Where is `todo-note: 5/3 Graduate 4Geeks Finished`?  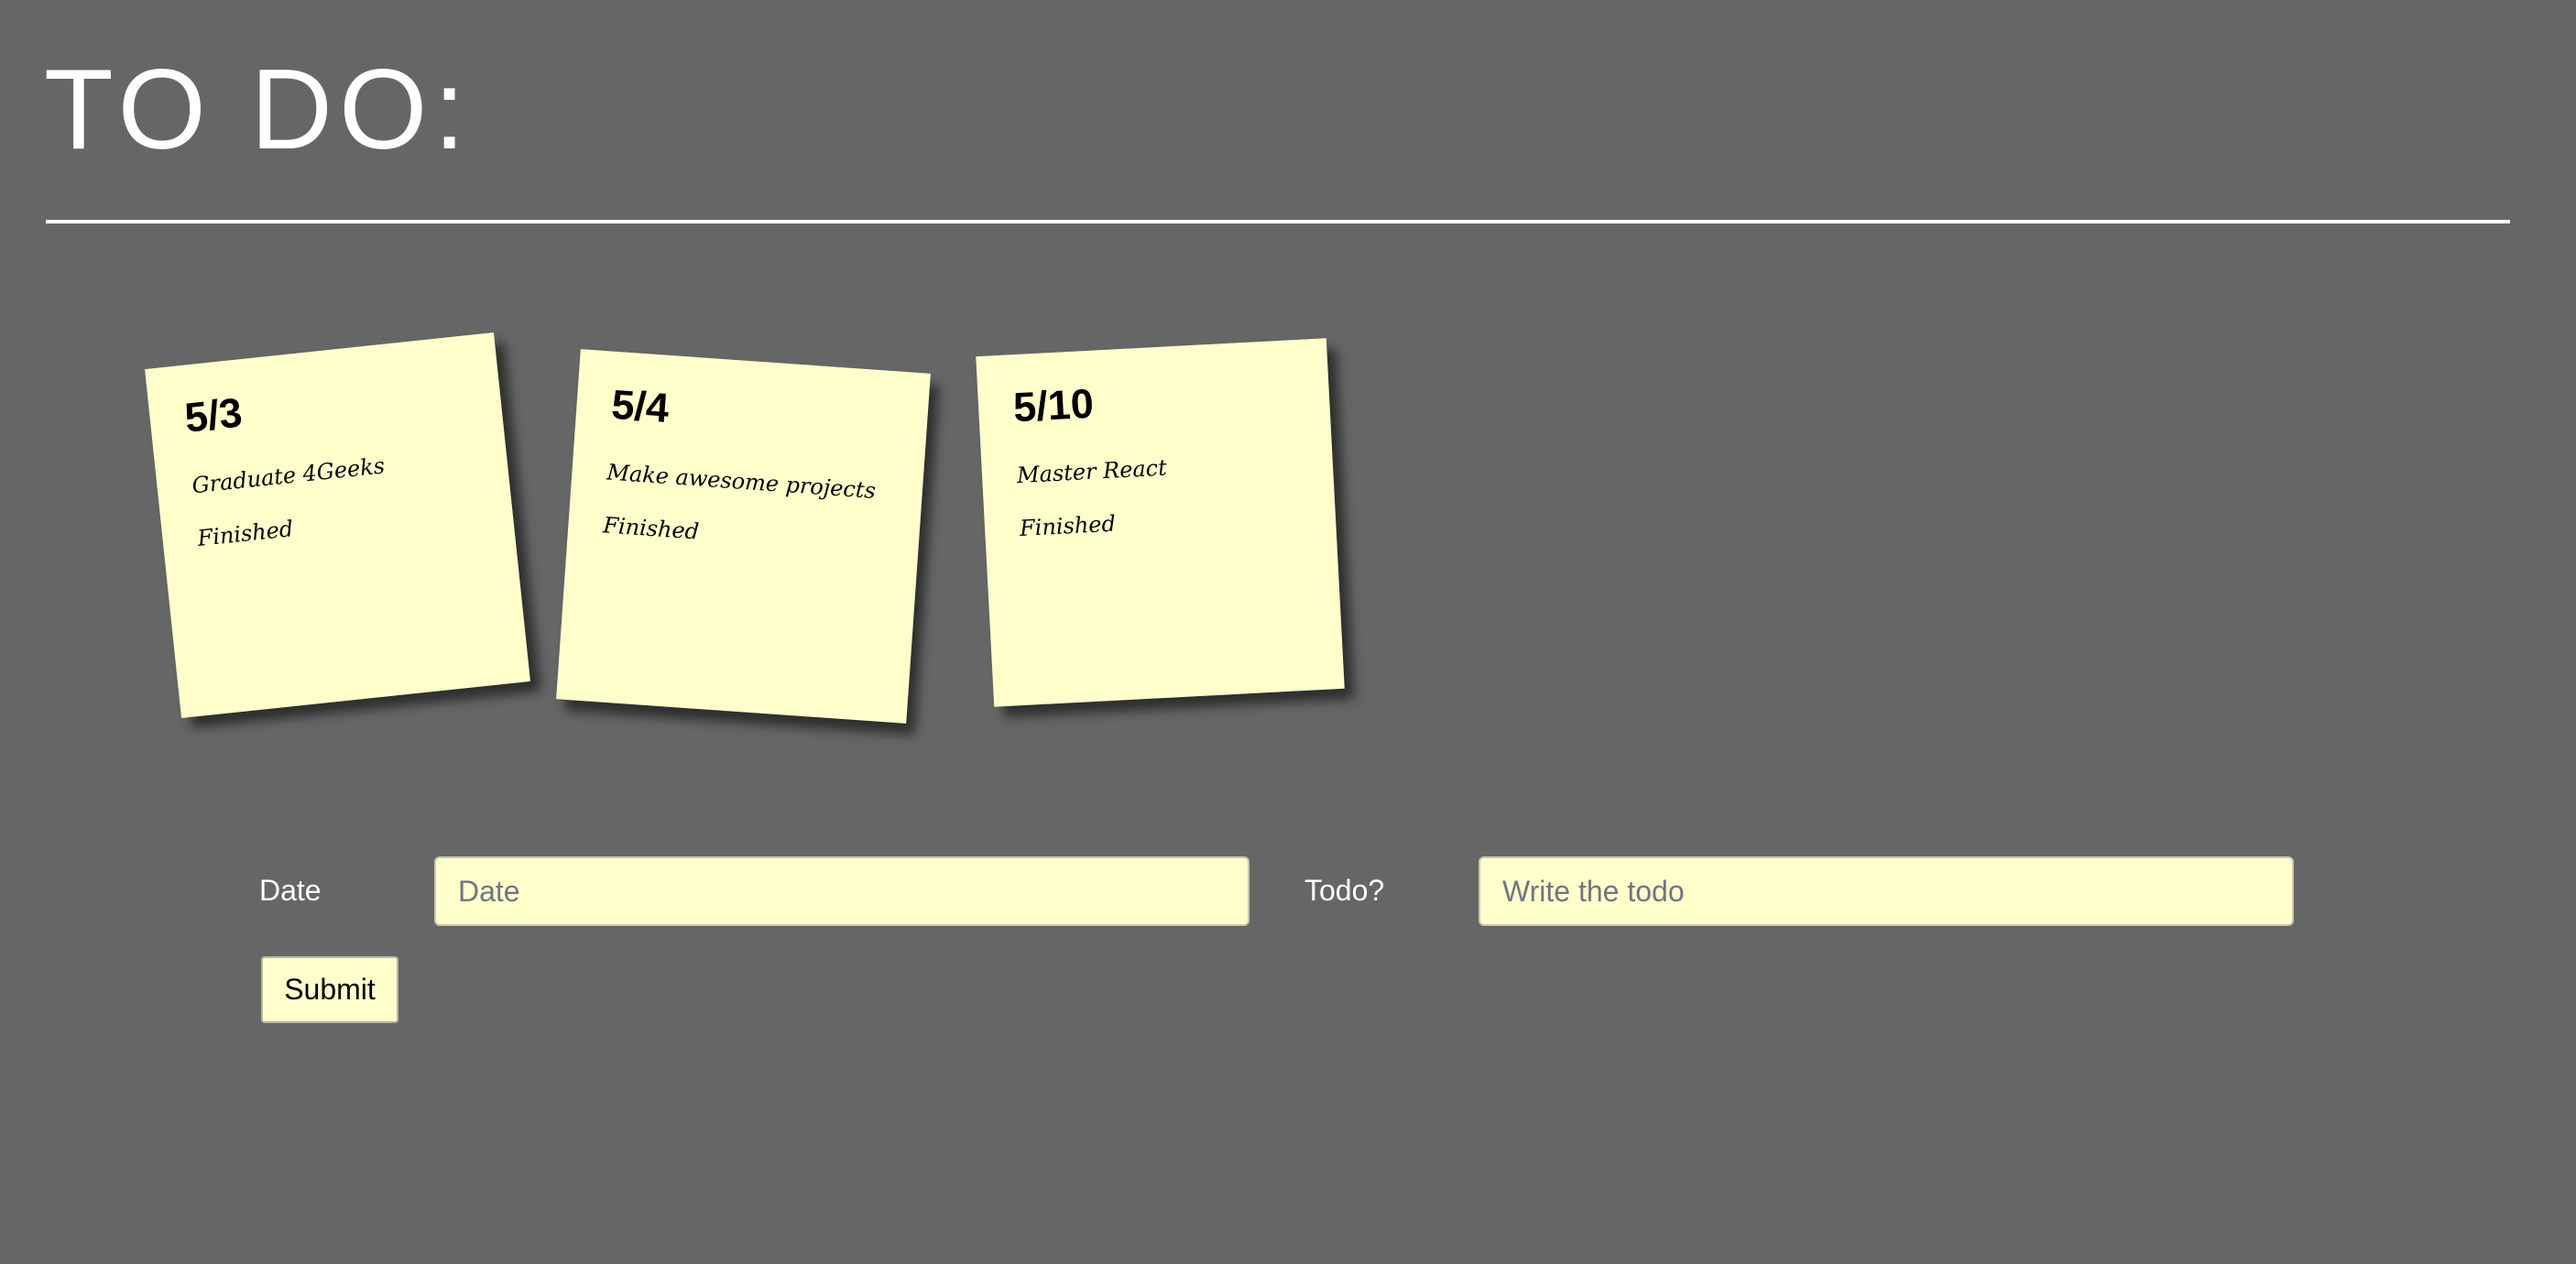 todo-note: 5/3 Graduate 4Geeks Finished is located at coordinates (338, 525).